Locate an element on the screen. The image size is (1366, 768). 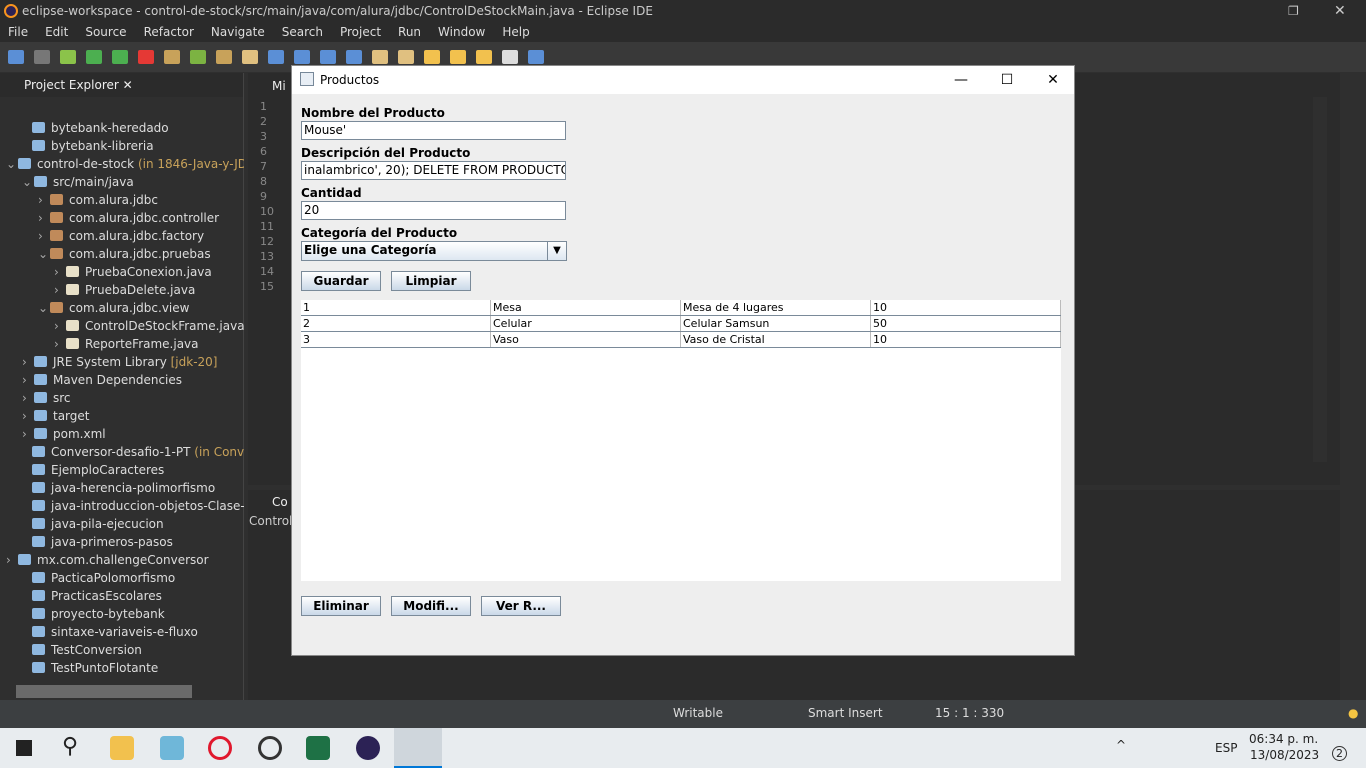
table-cell: Celular Samsun is located at coordinates (776, 323).